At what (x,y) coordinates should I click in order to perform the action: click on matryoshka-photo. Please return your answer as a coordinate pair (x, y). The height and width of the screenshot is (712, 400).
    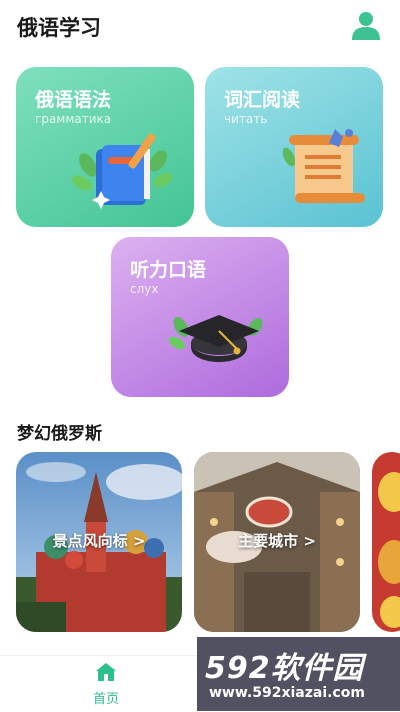
    Looking at the image, I should click on (386, 542).